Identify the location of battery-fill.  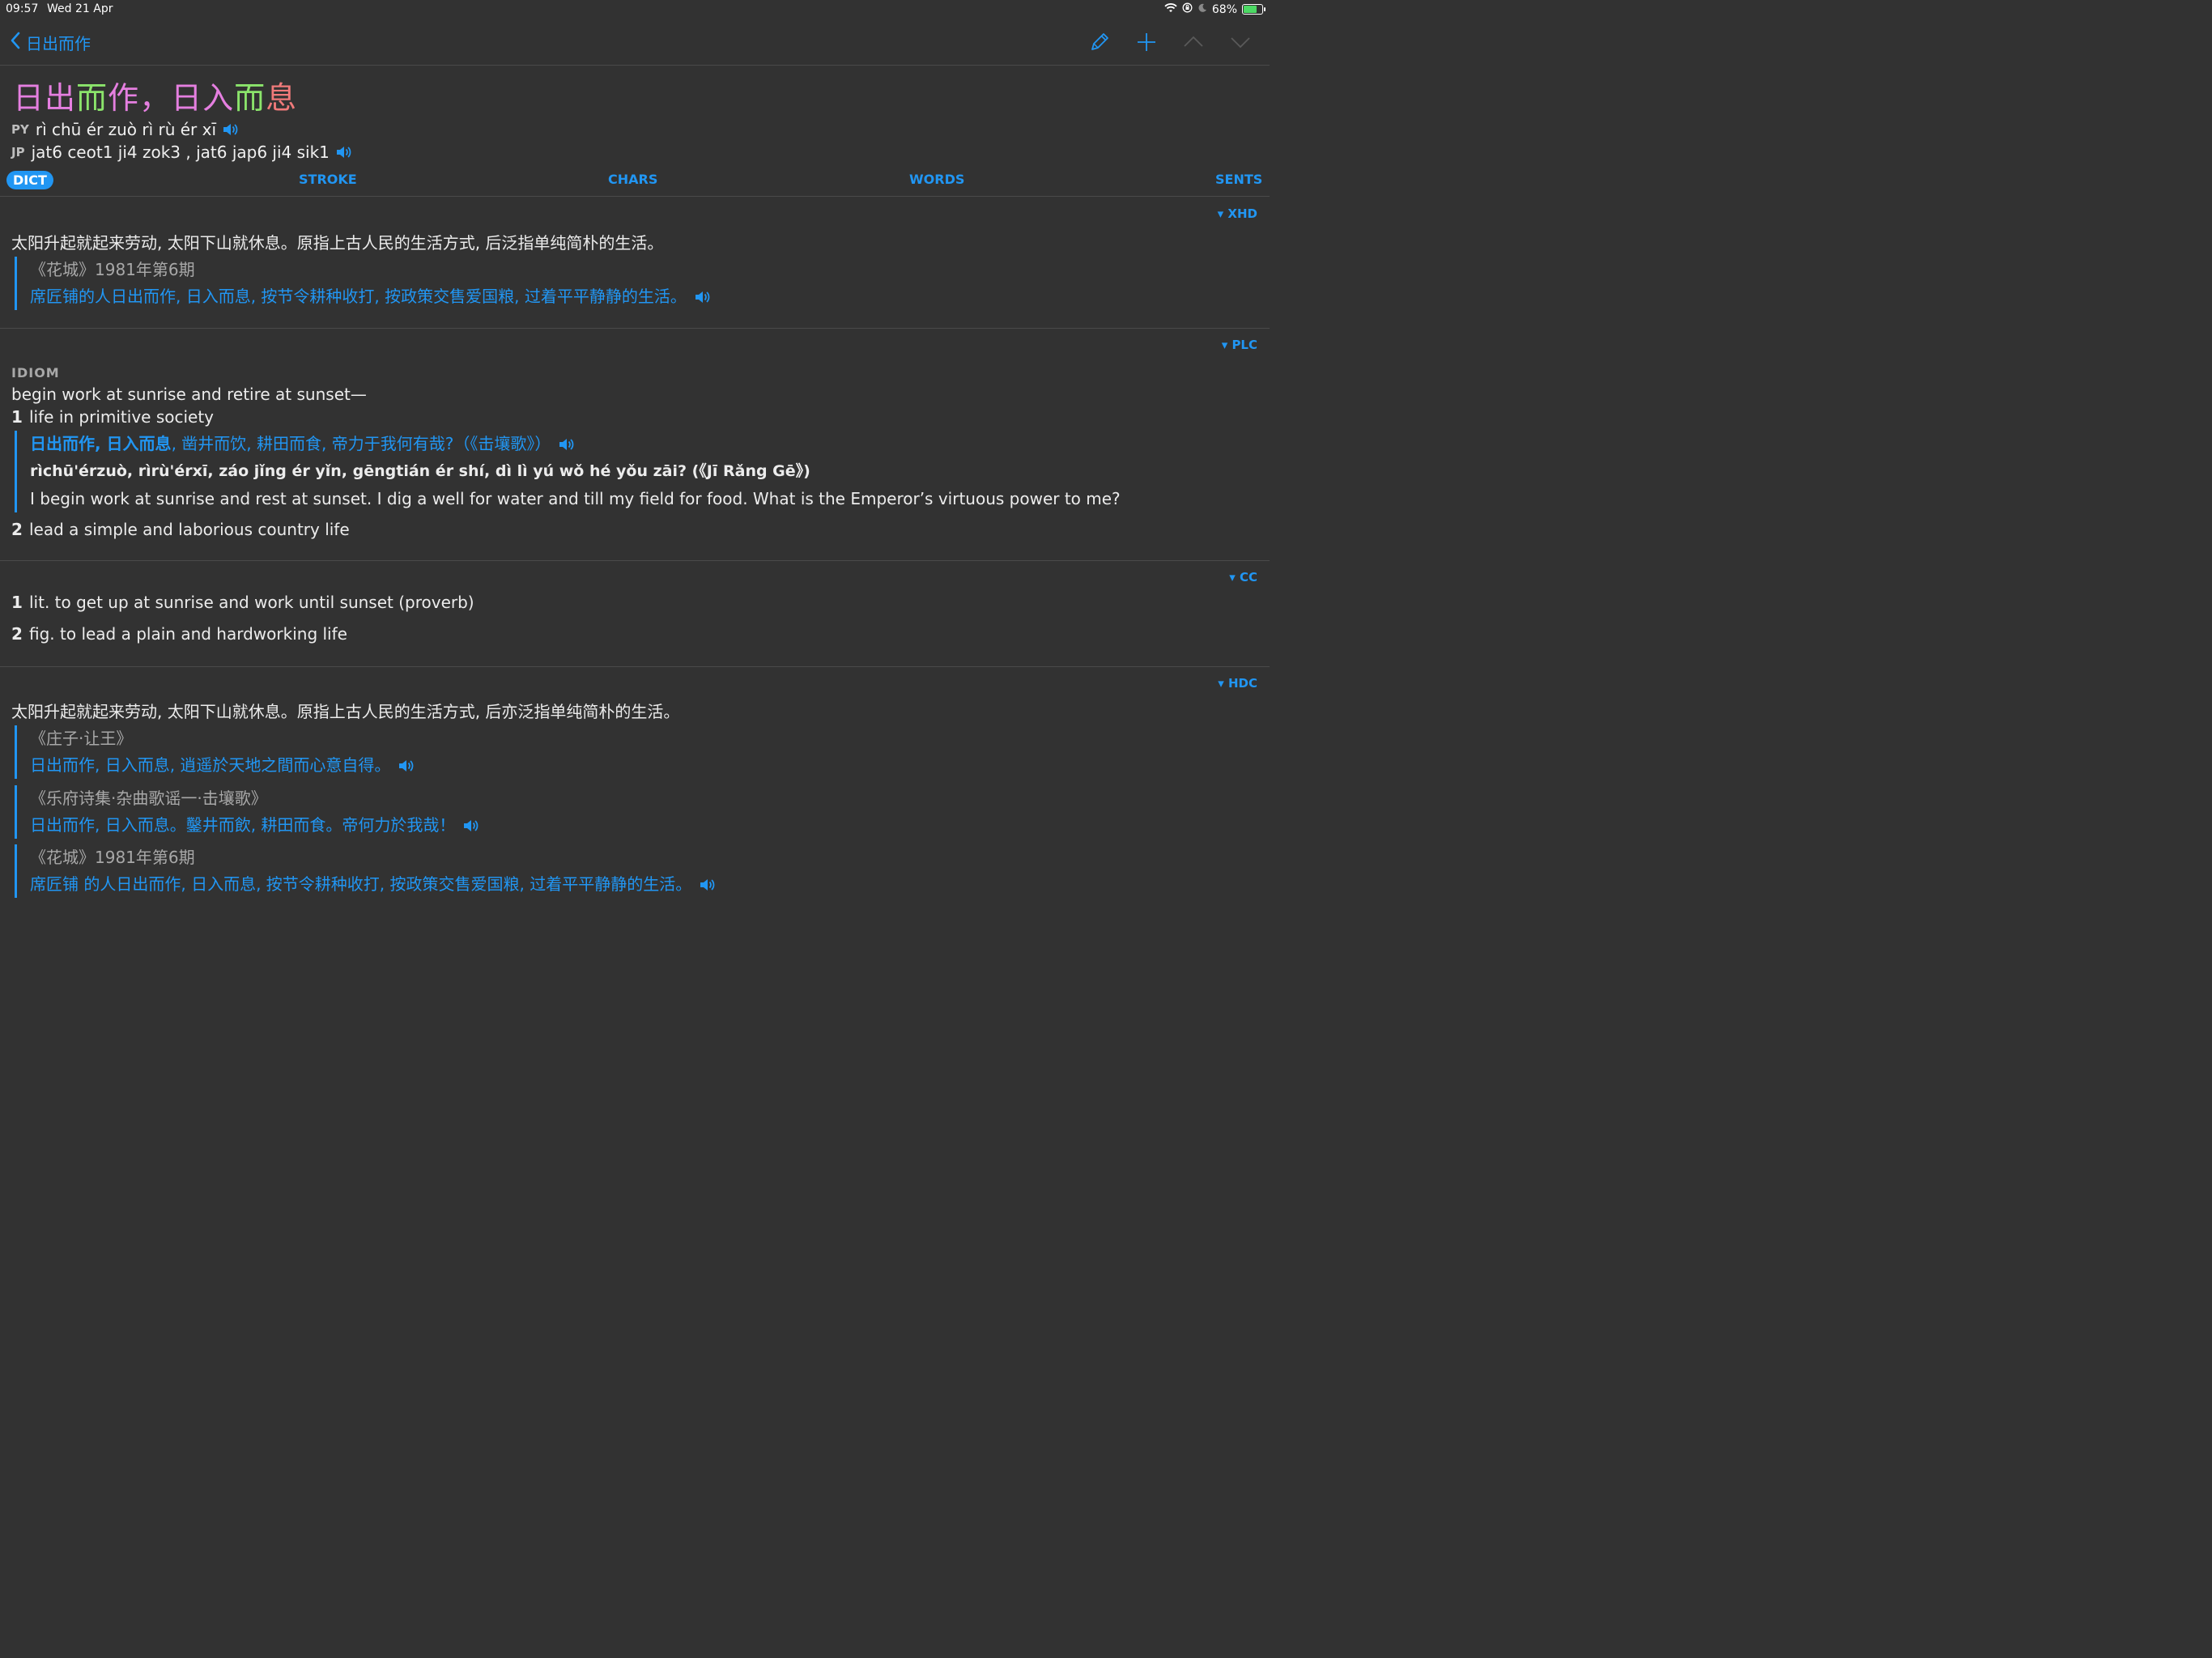
(1251, 9).